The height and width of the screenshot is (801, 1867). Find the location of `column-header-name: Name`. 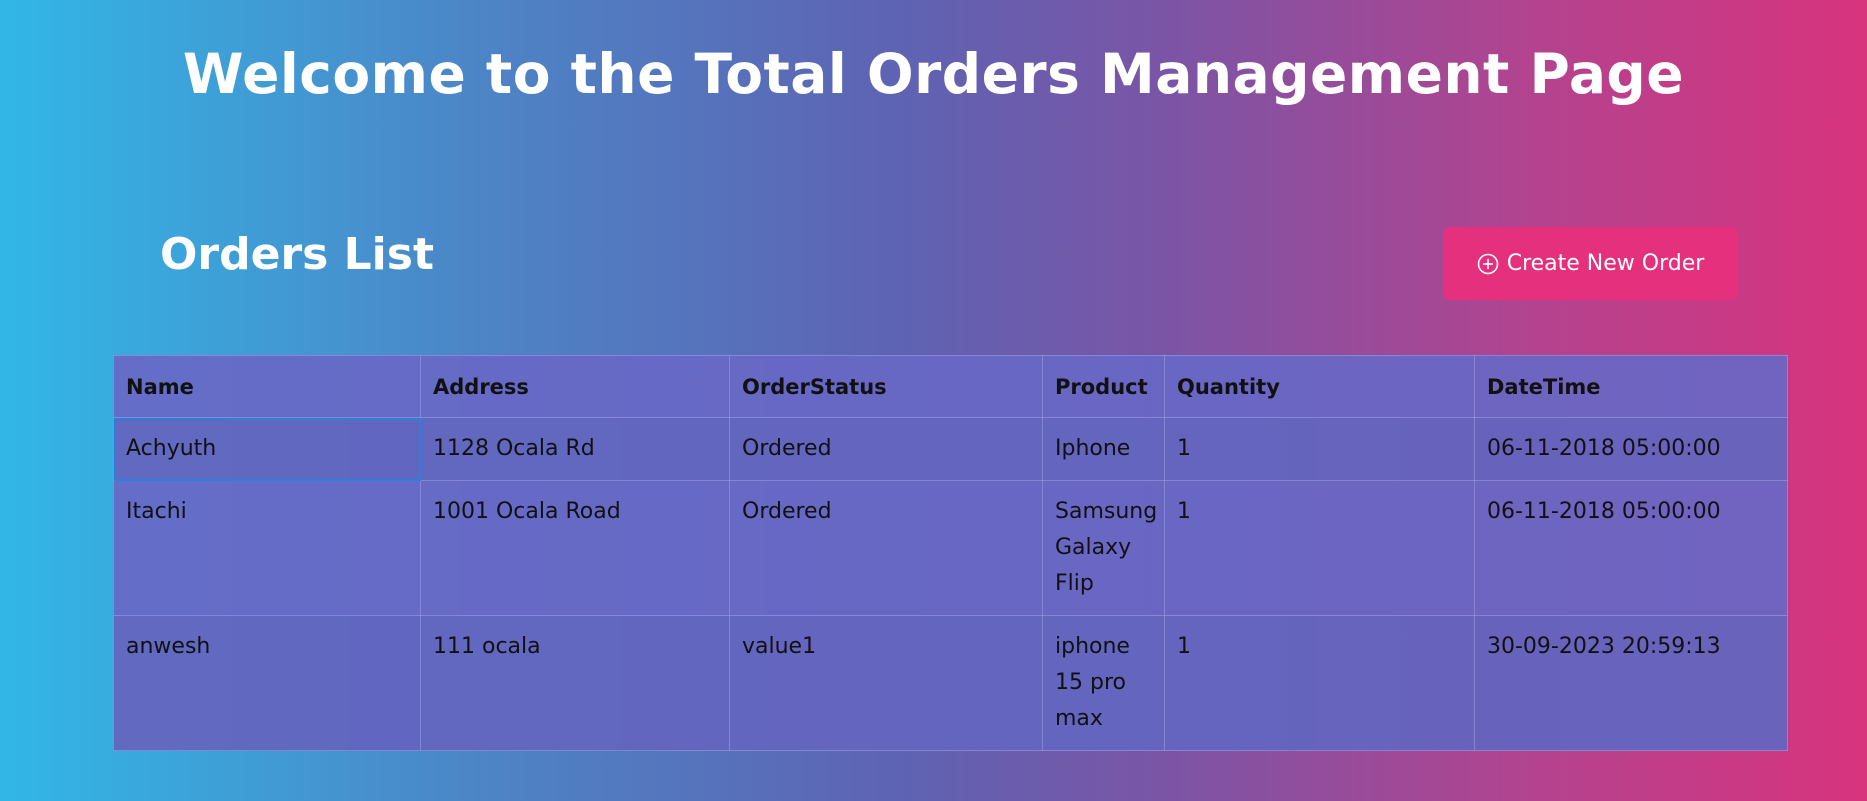

column-header-name: Name is located at coordinates (267, 386).